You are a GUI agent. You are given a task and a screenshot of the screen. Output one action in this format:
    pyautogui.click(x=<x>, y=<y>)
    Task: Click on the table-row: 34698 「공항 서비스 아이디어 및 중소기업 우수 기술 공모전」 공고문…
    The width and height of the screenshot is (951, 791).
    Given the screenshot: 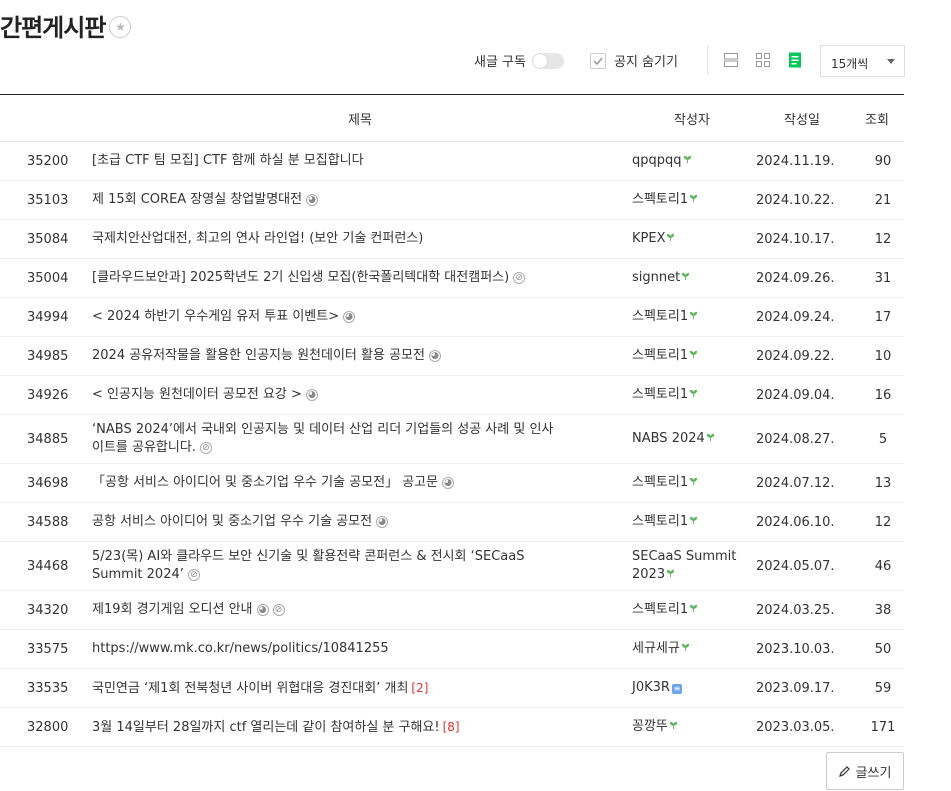 What is the action you would take?
    pyautogui.click(x=452, y=483)
    